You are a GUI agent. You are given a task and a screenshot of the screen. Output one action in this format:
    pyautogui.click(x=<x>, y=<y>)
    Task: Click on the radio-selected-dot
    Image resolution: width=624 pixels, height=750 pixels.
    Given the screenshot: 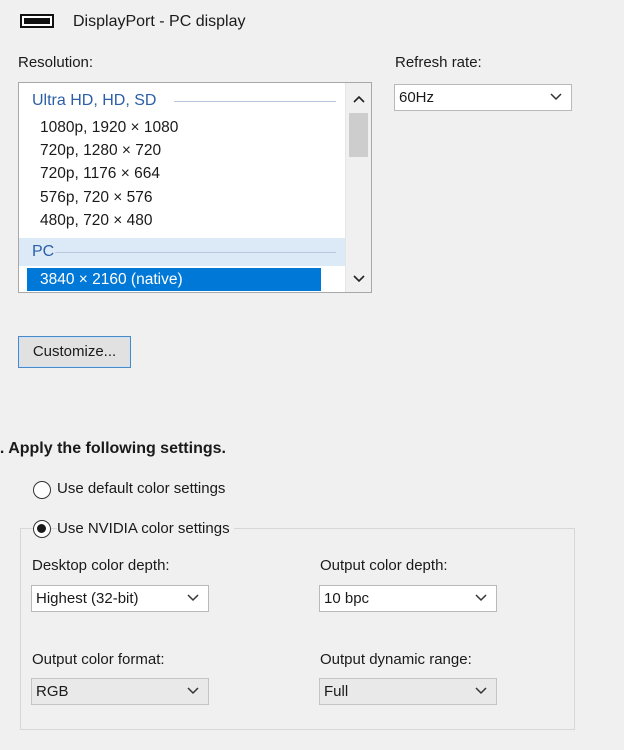 What is the action you would take?
    pyautogui.click(x=41, y=528)
    